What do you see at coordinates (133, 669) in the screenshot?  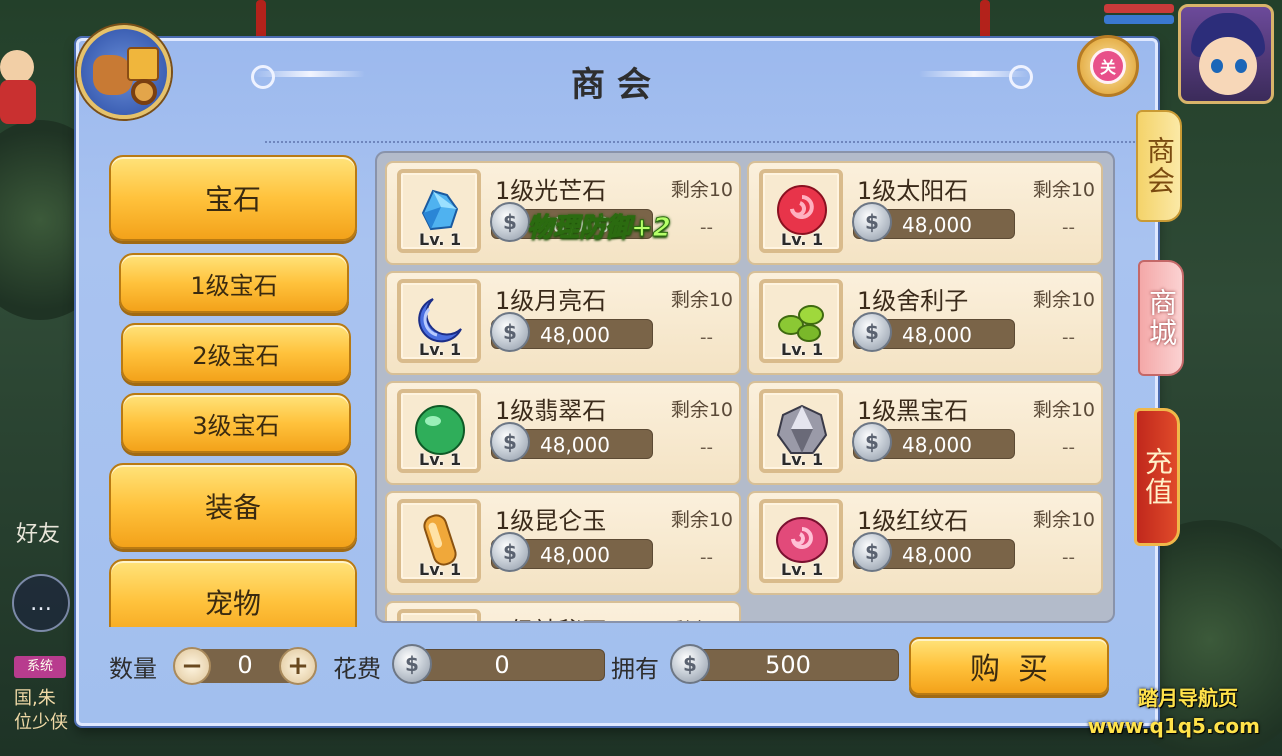 I see `quantity-label: 数量` at bounding box center [133, 669].